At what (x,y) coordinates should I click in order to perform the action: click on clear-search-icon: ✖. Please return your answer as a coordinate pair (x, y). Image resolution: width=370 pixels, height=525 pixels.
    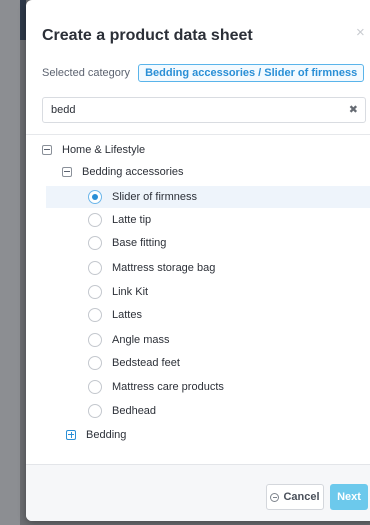
    Looking at the image, I should click on (353, 109).